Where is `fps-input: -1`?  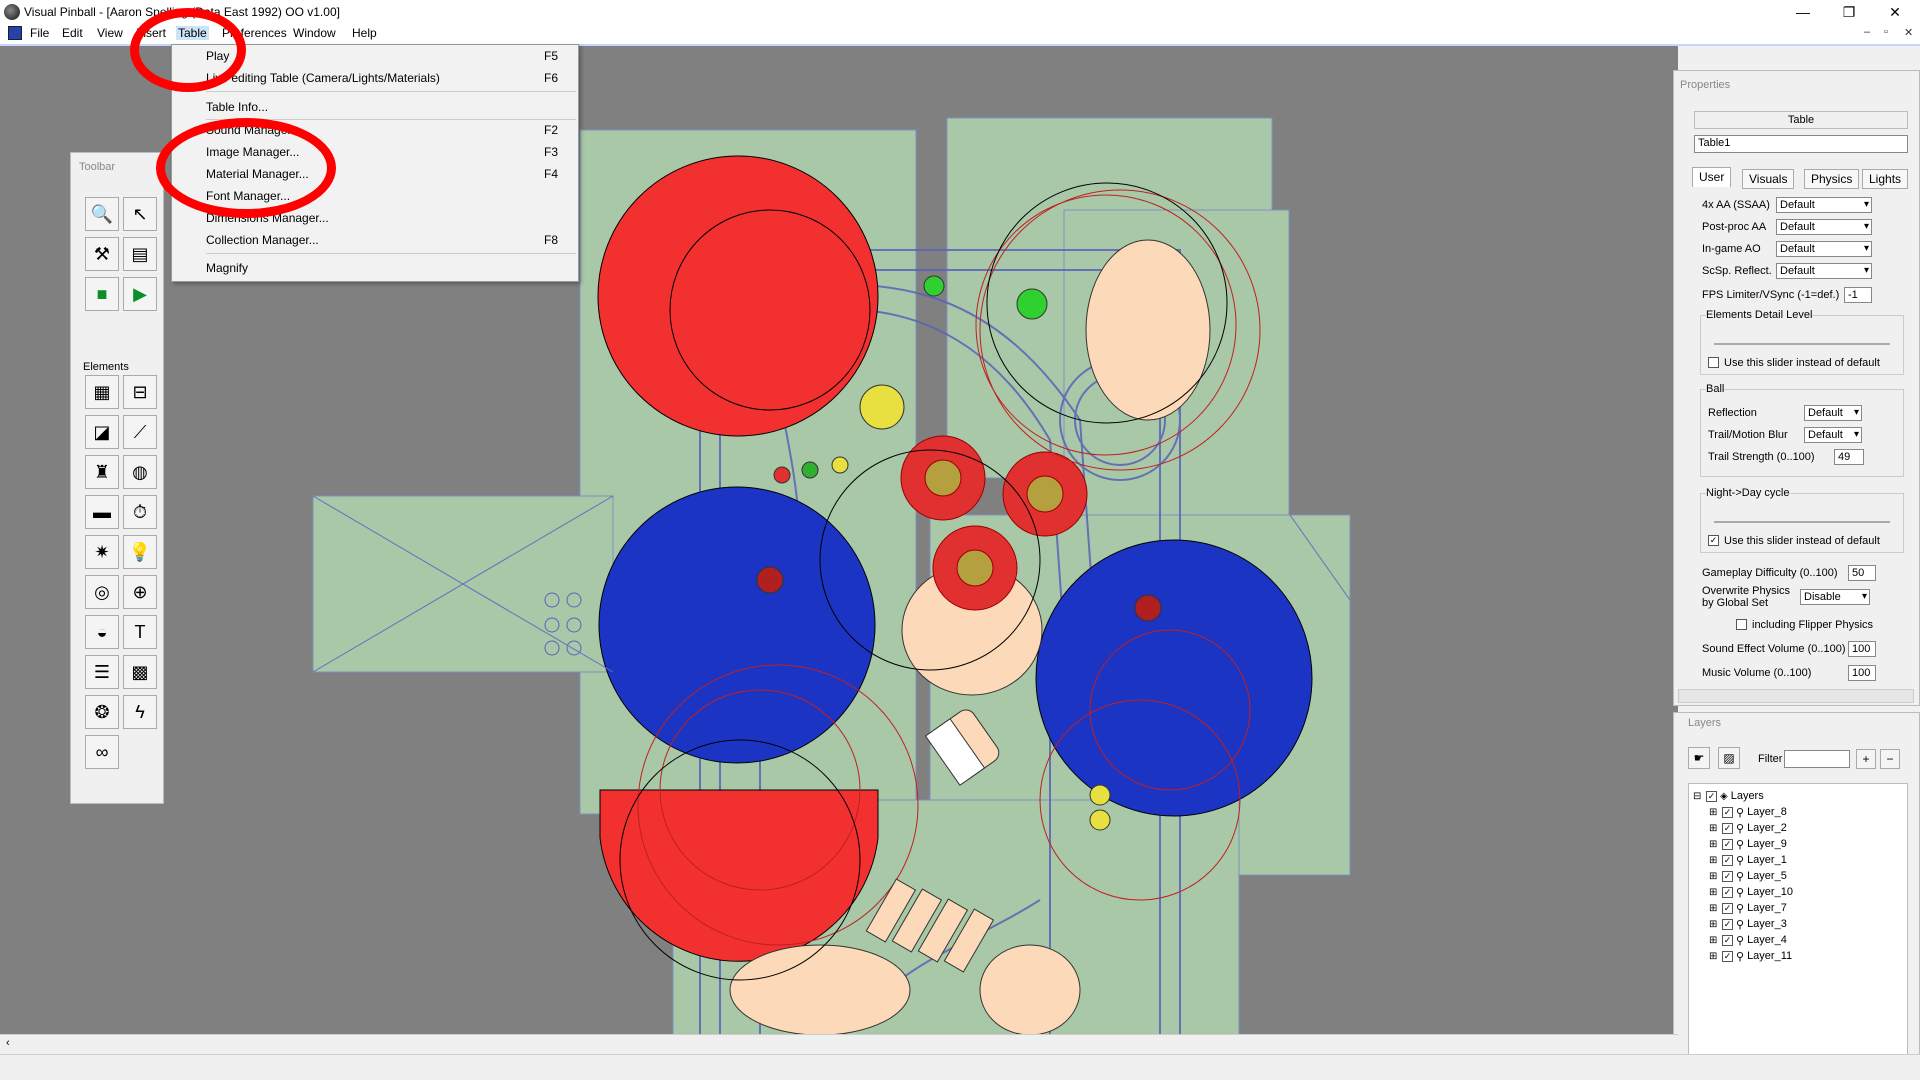 fps-input: -1 is located at coordinates (1858, 295).